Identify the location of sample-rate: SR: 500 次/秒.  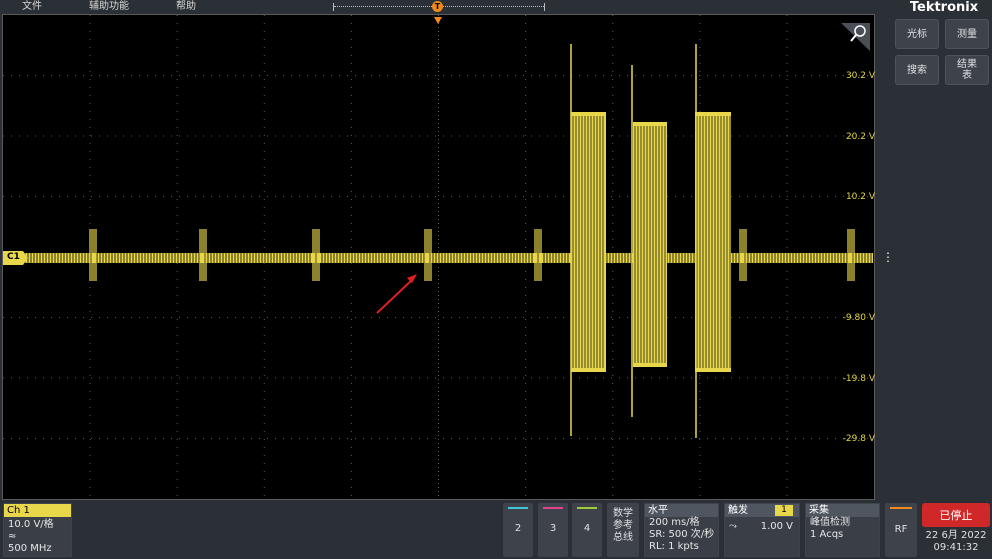
(682, 534).